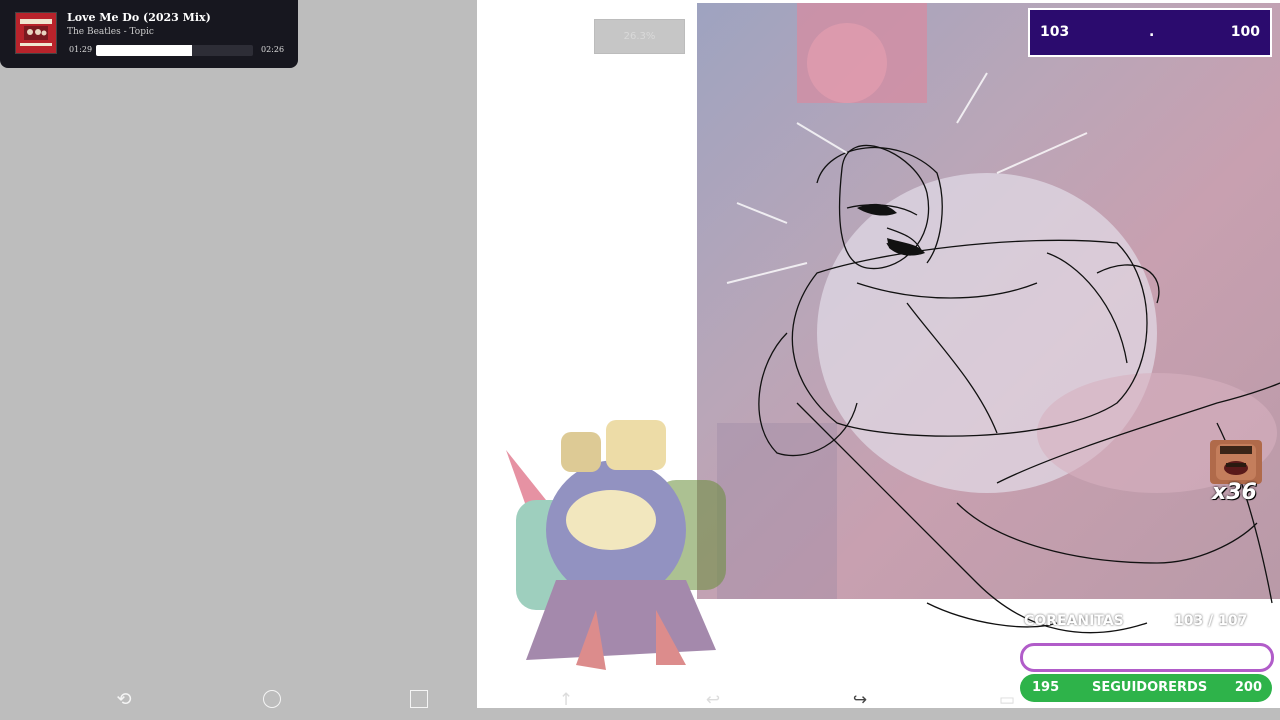  Describe the element at coordinates (1147, 657) in the screenshot. I see `goal-progress-bar` at that location.